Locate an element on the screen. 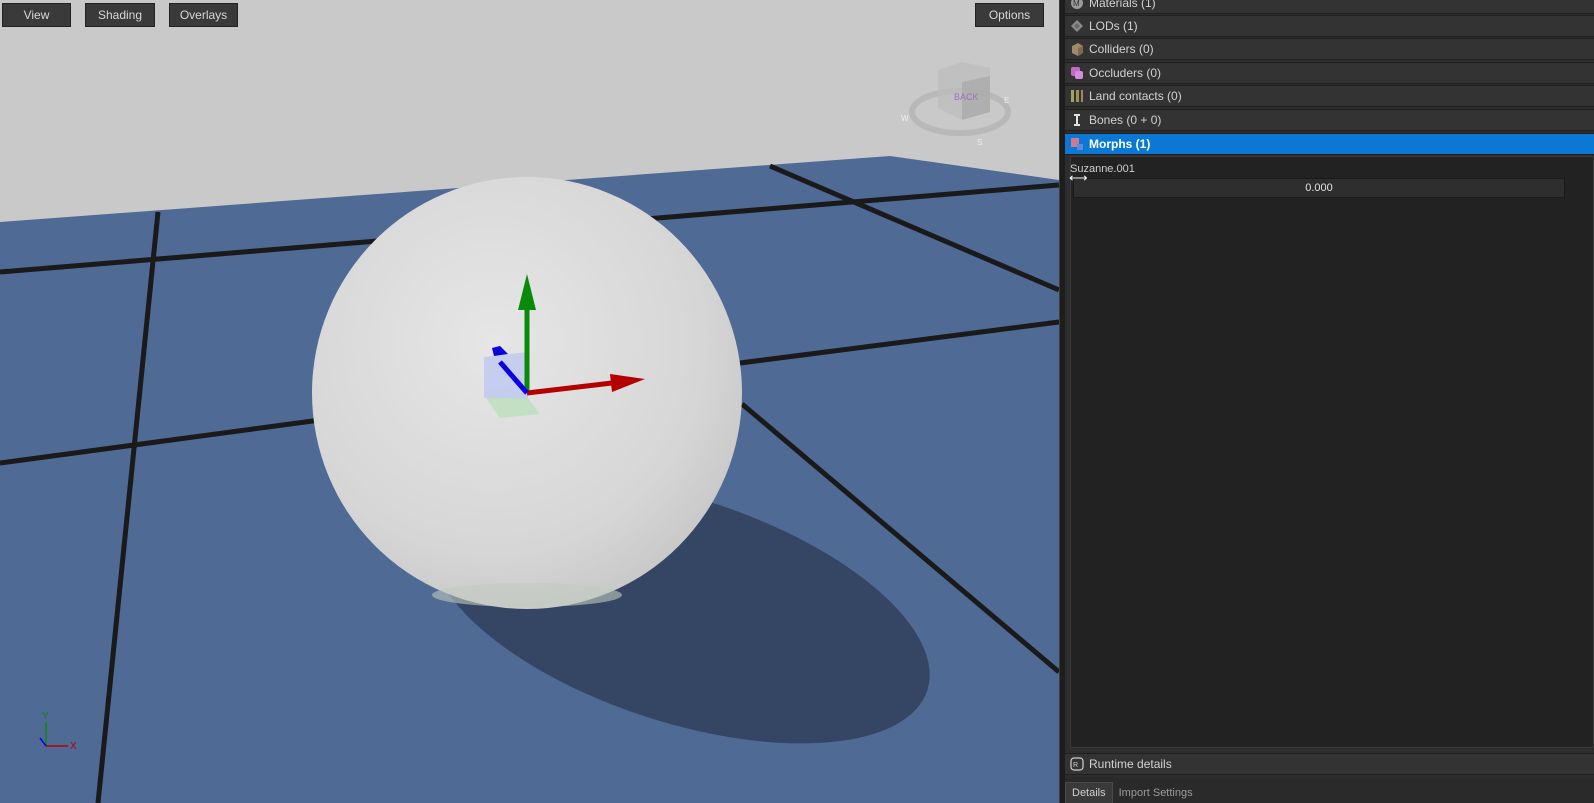 This screenshot has height=803, width=1594. morph-weight-field: 0.000 is located at coordinates (1319, 188).